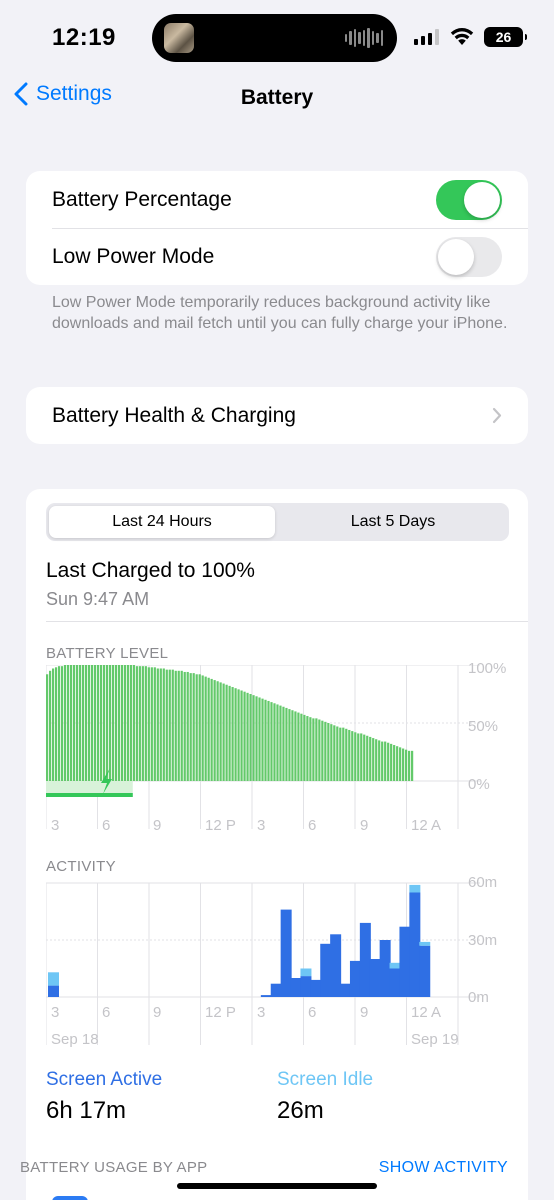 The height and width of the screenshot is (1200, 554). What do you see at coordinates (469, 257) in the screenshot?
I see `low-power-mode-toggle` at bounding box center [469, 257].